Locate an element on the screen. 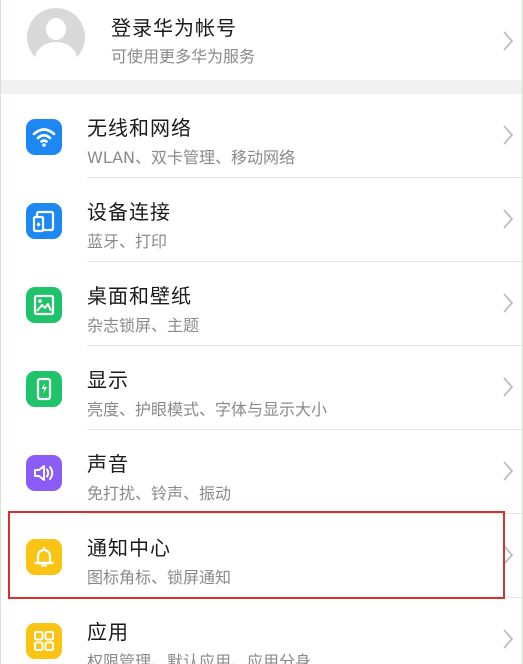 The width and height of the screenshot is (523, 664). wallpaper-icon is located at coordinates (44, 305).